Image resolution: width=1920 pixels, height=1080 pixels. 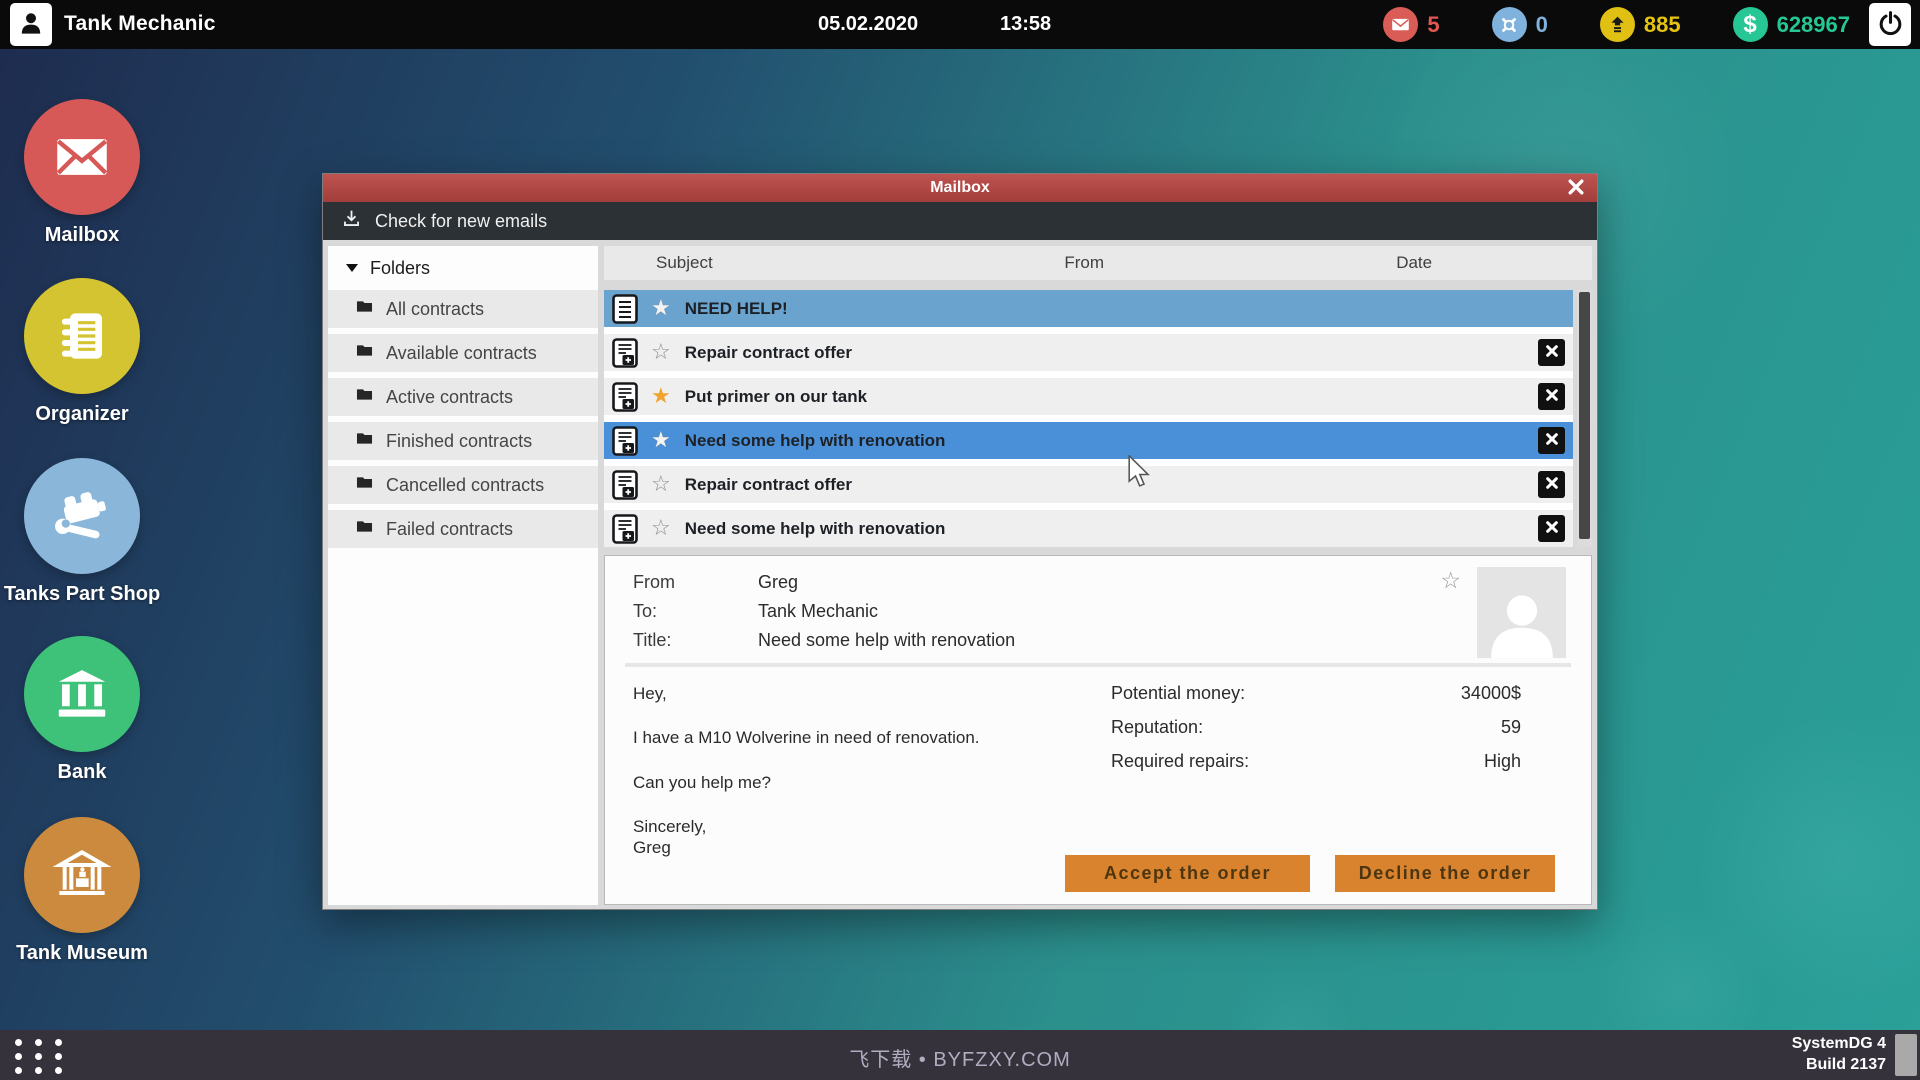 I want to click on title-value: Need some help with renovation, so click(x=887, y=640).